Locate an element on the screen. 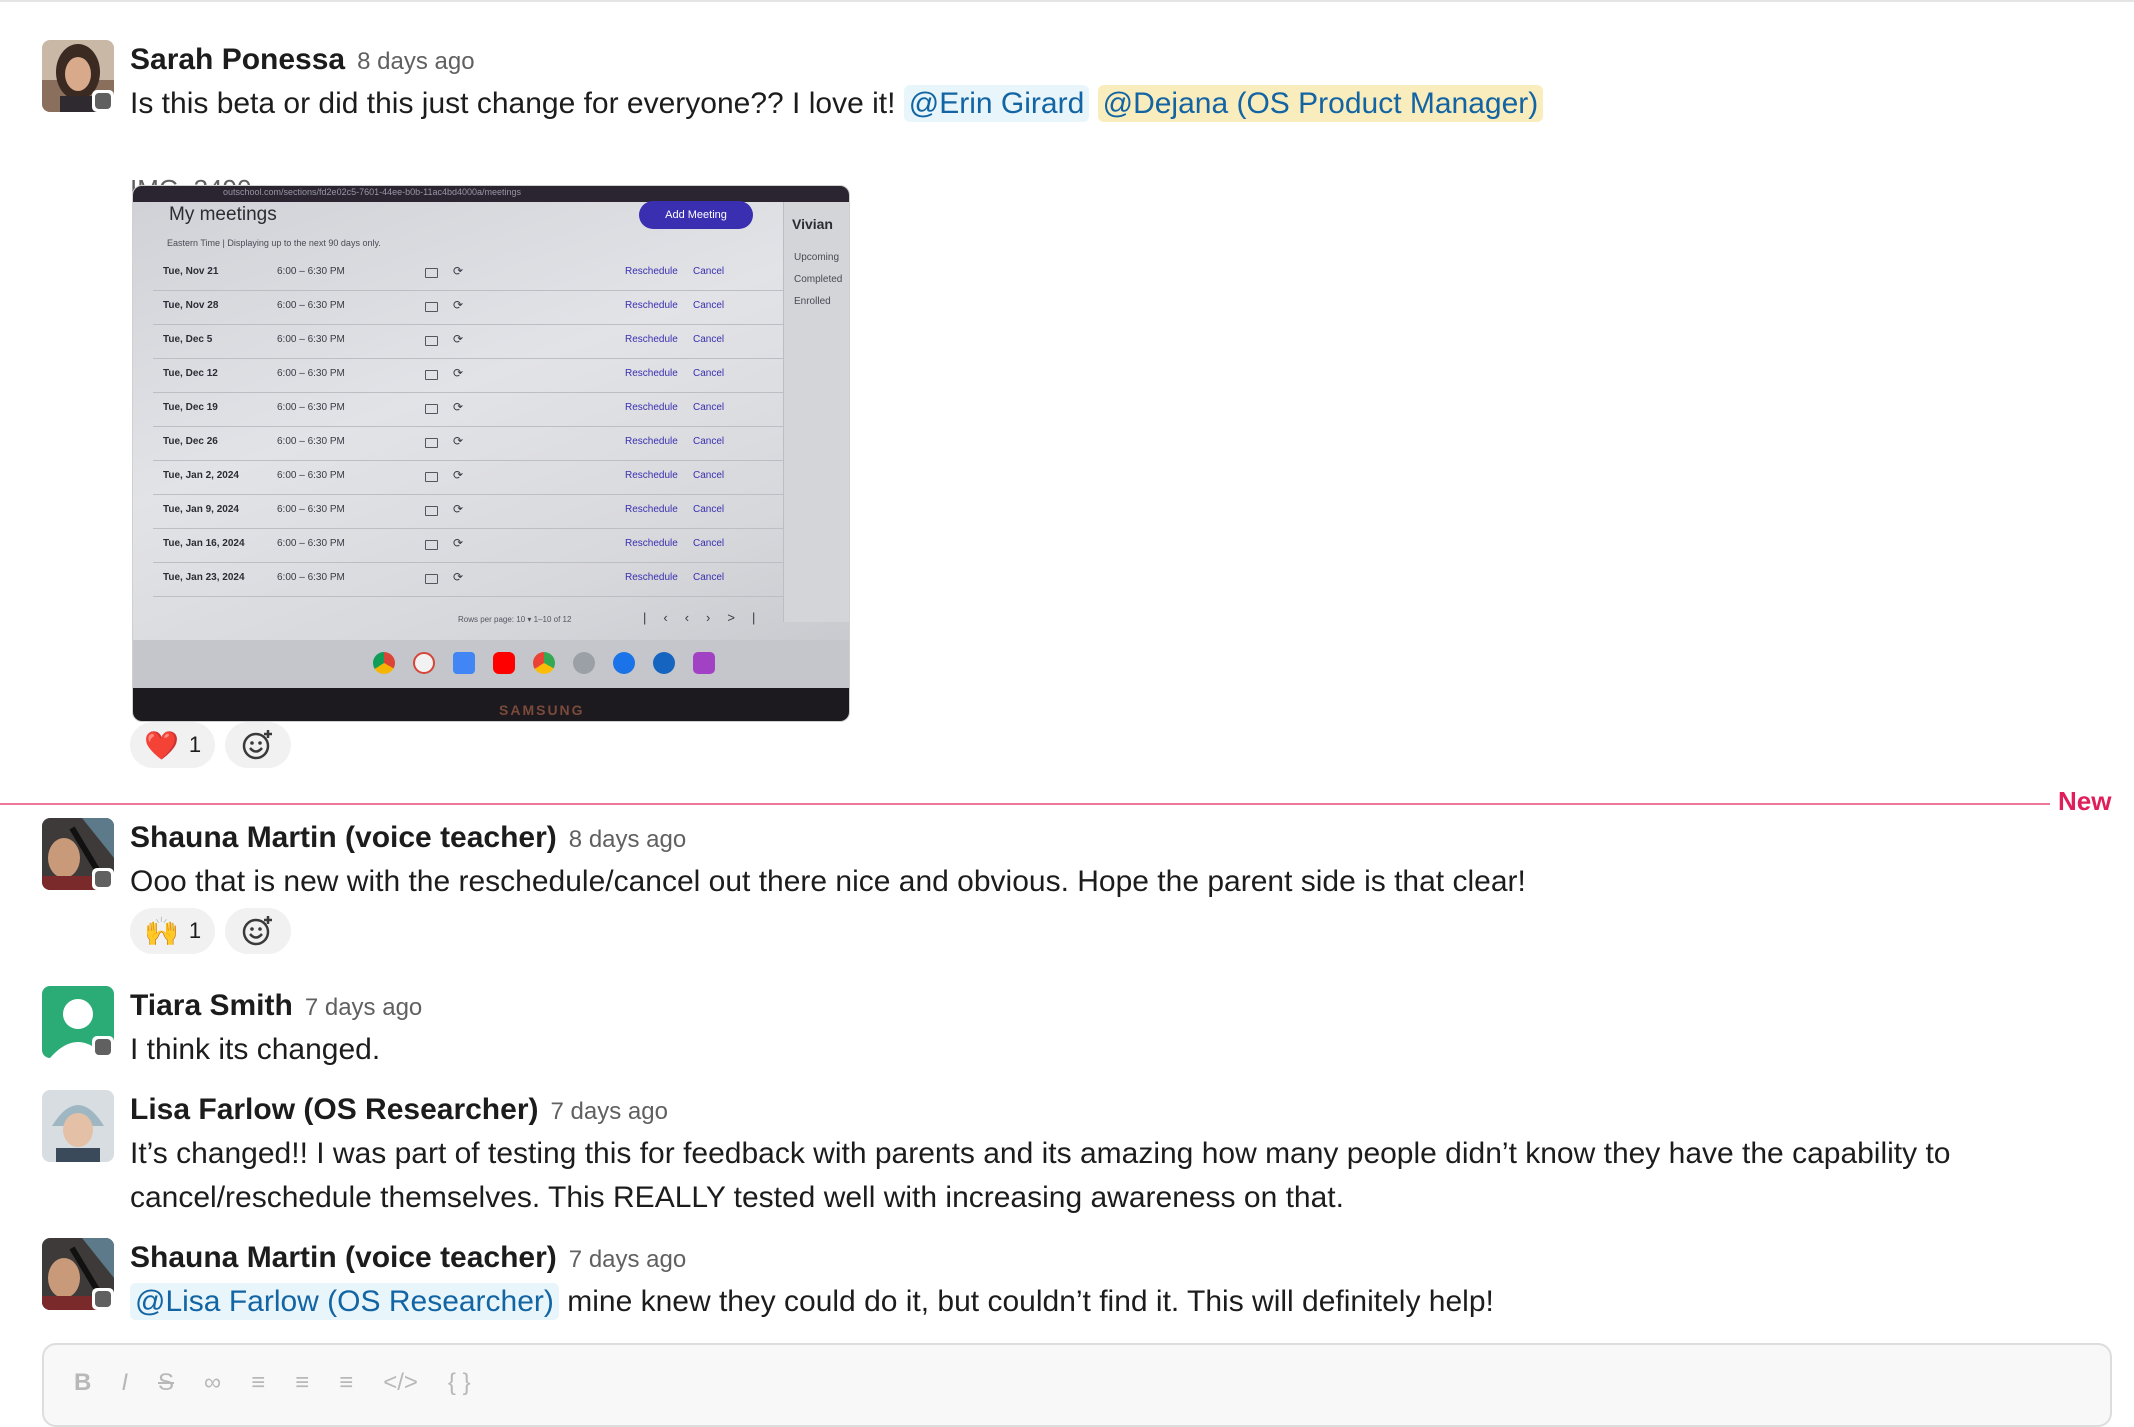 Image resolution: width=2134 pixels, height=1427 pixels. add-reaction-icon is located at coordinates (257, 745).